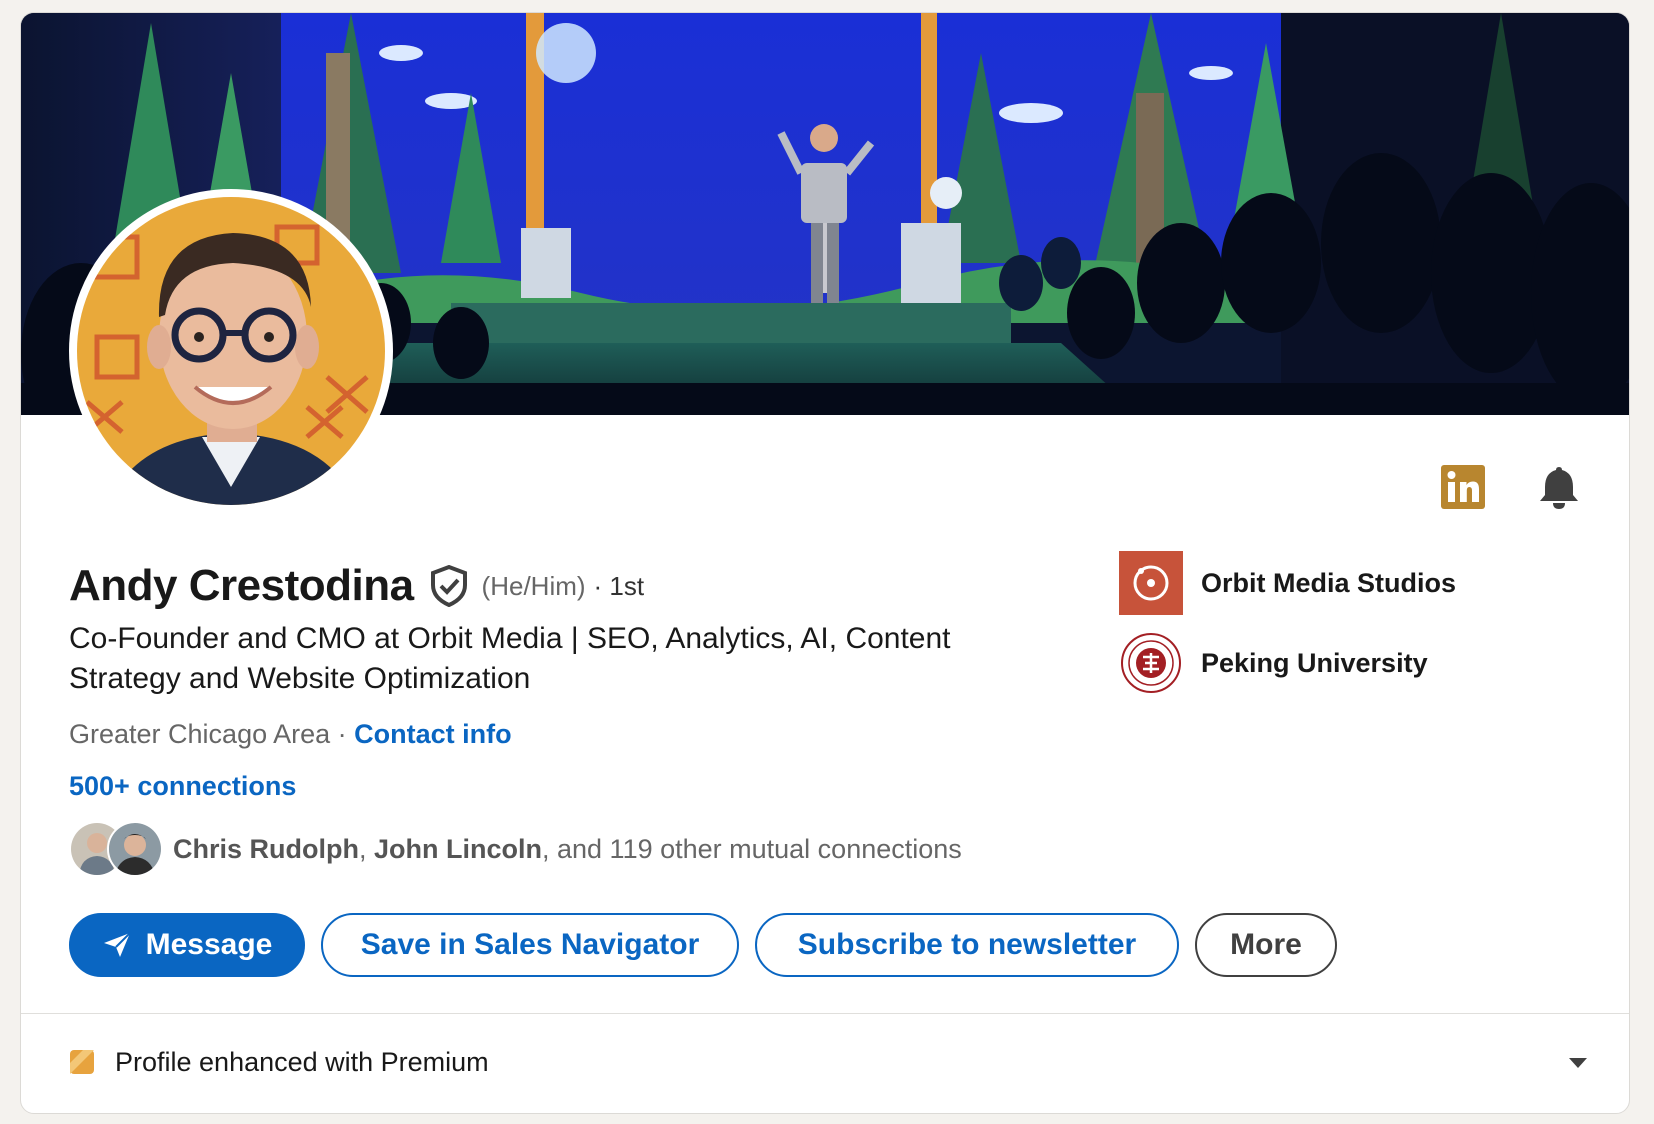 This screenshot has width=1654, height=1124. What do you see at coordinates (1151, 663) in the screenshot?
I see `peking-university-seal-icon` at bounding box center [1151, 663].